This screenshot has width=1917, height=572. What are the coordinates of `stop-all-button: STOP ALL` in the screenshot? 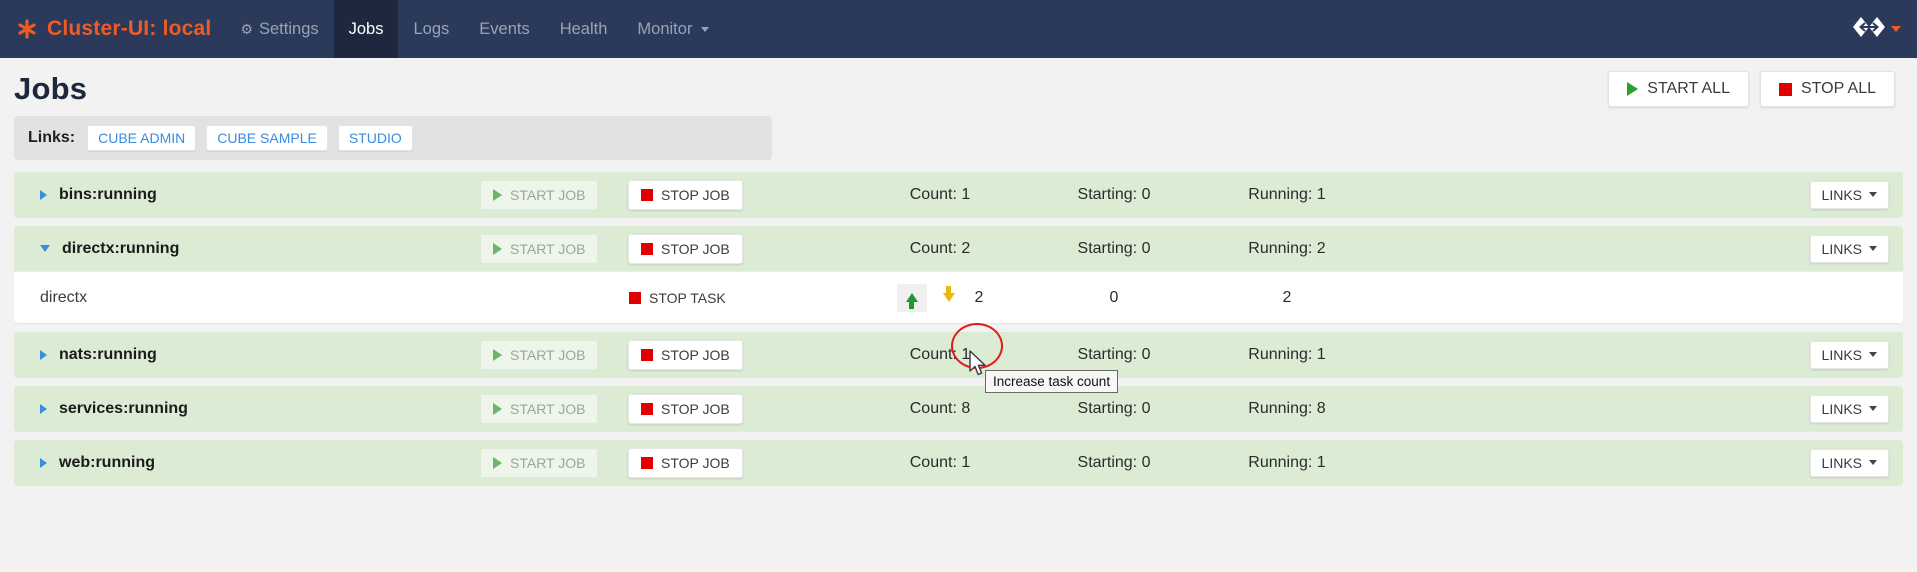 It's located at (1827, 89).